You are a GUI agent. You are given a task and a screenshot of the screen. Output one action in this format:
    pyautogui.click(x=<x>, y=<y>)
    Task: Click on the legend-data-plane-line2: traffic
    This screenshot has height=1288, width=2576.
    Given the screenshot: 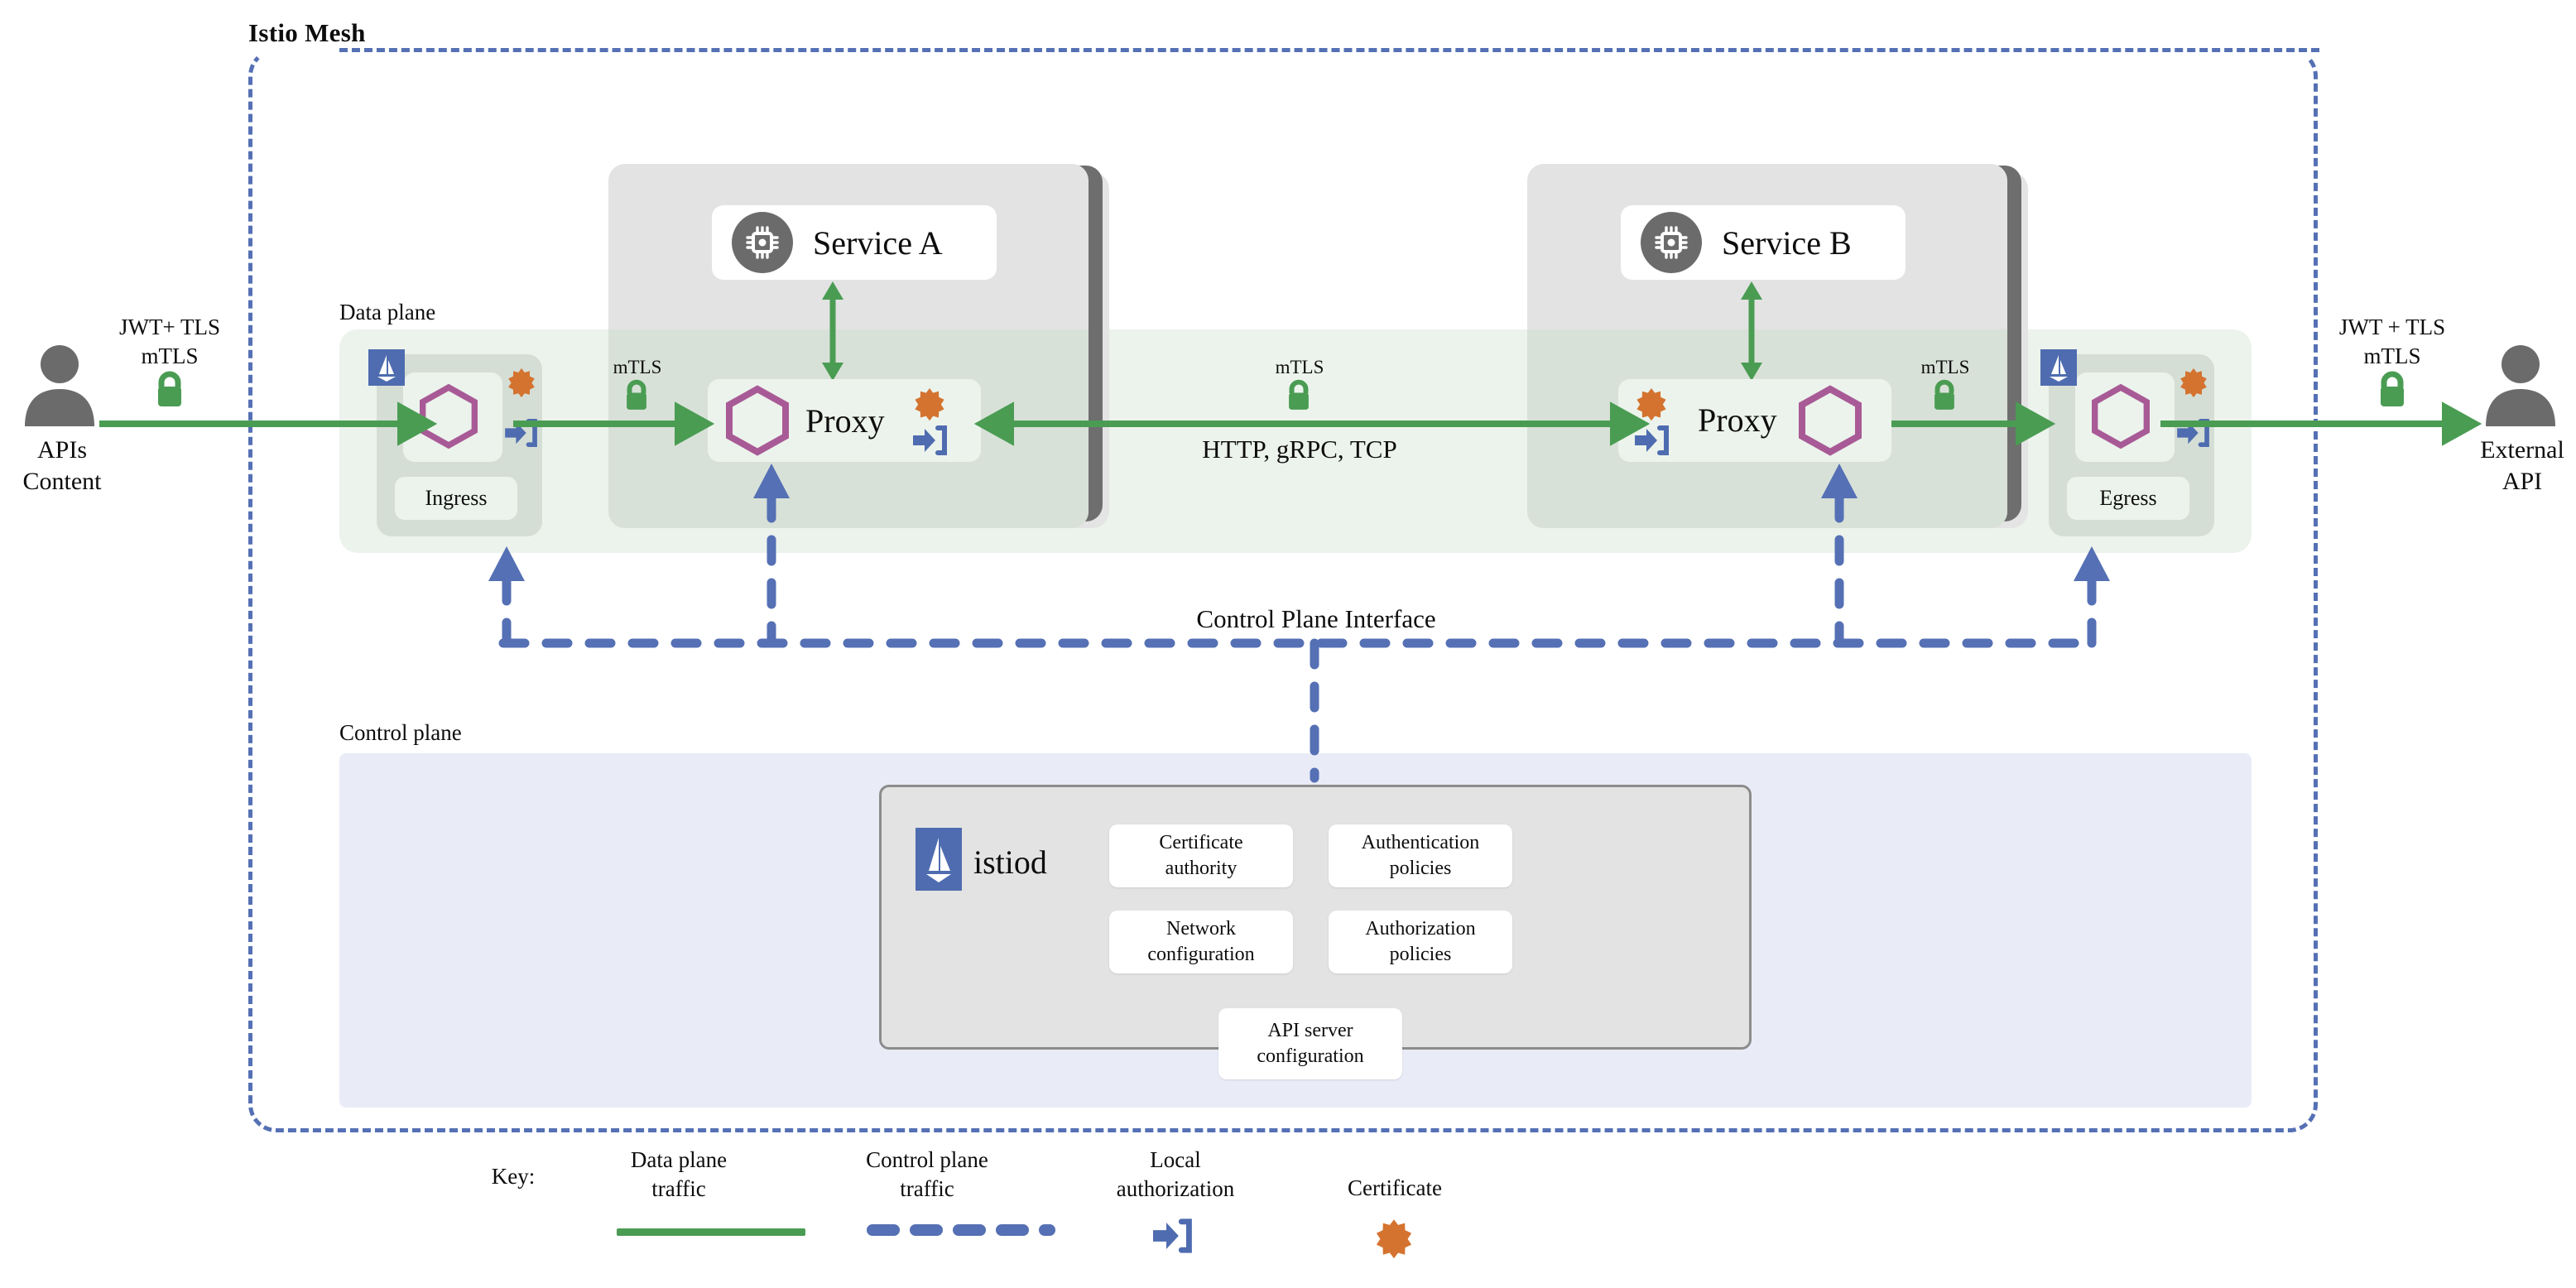 What is the action you would take?
    pyautogui.click(x=678, y=1189)
    